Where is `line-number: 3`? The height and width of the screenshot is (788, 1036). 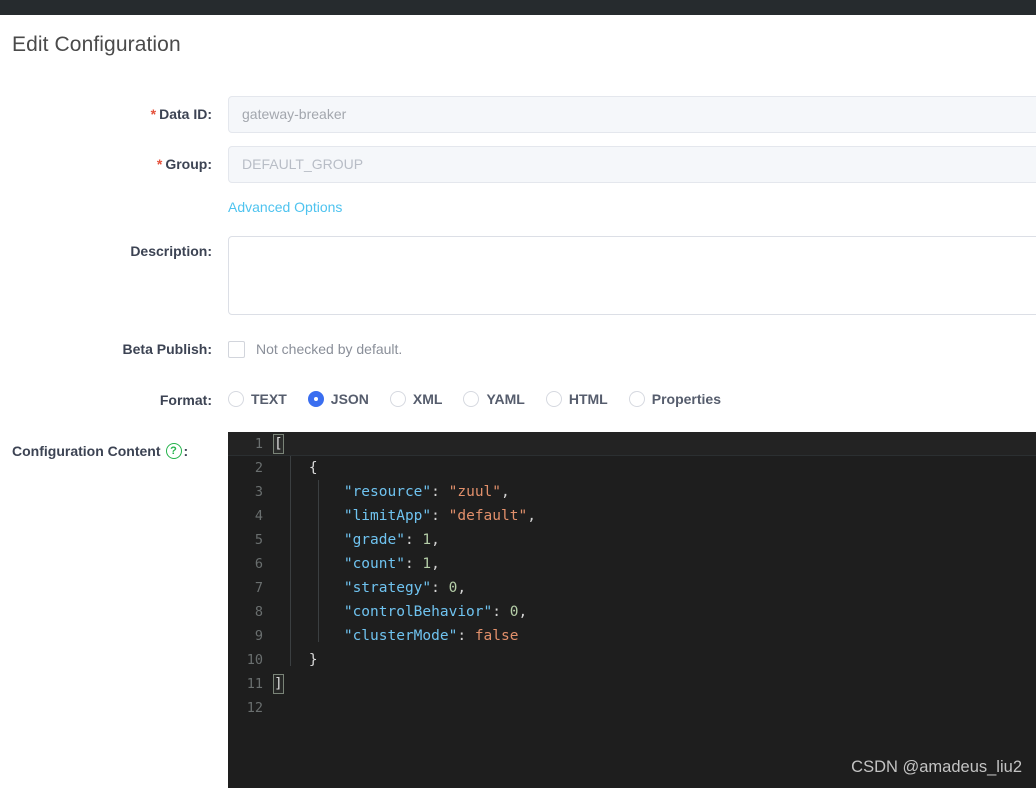 line-number: 3 is located at coordinates (258, 492).